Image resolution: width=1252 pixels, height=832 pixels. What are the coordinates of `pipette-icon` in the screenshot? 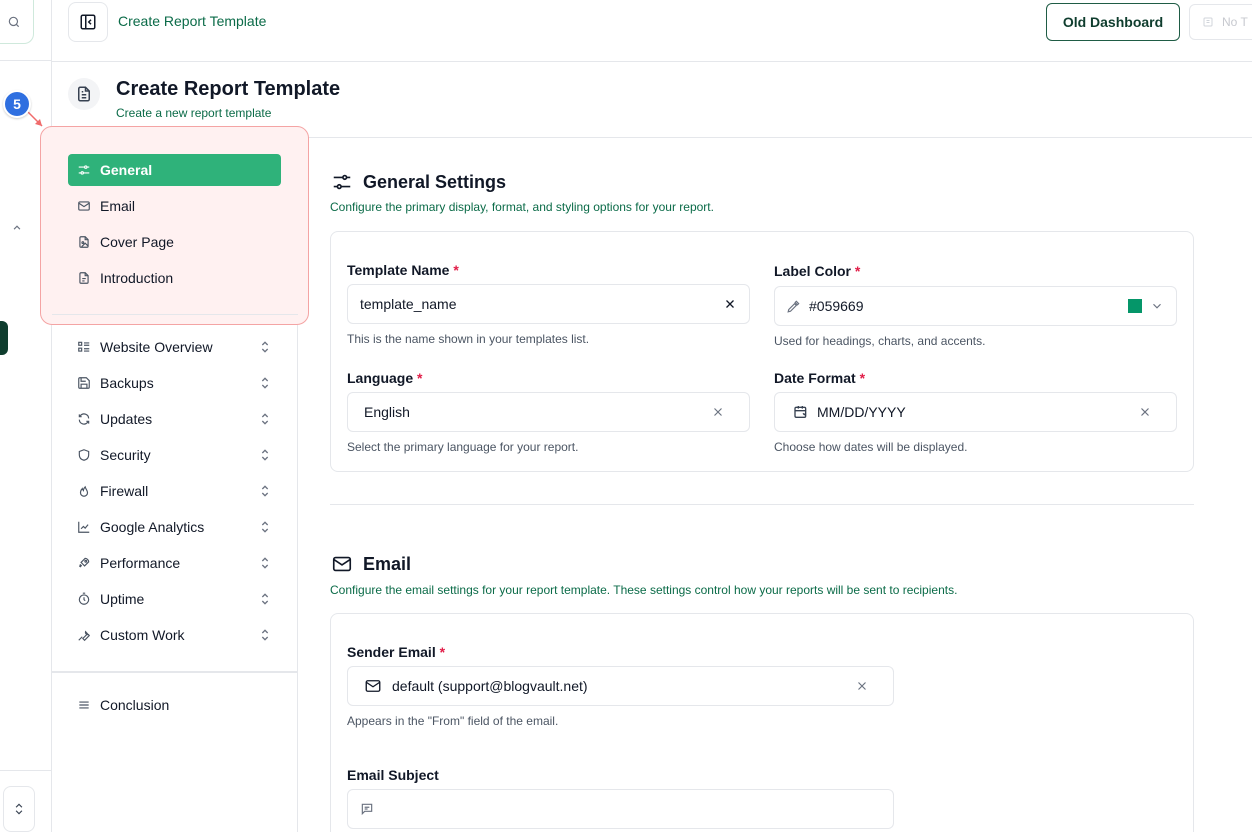 It's located at (794, 306).